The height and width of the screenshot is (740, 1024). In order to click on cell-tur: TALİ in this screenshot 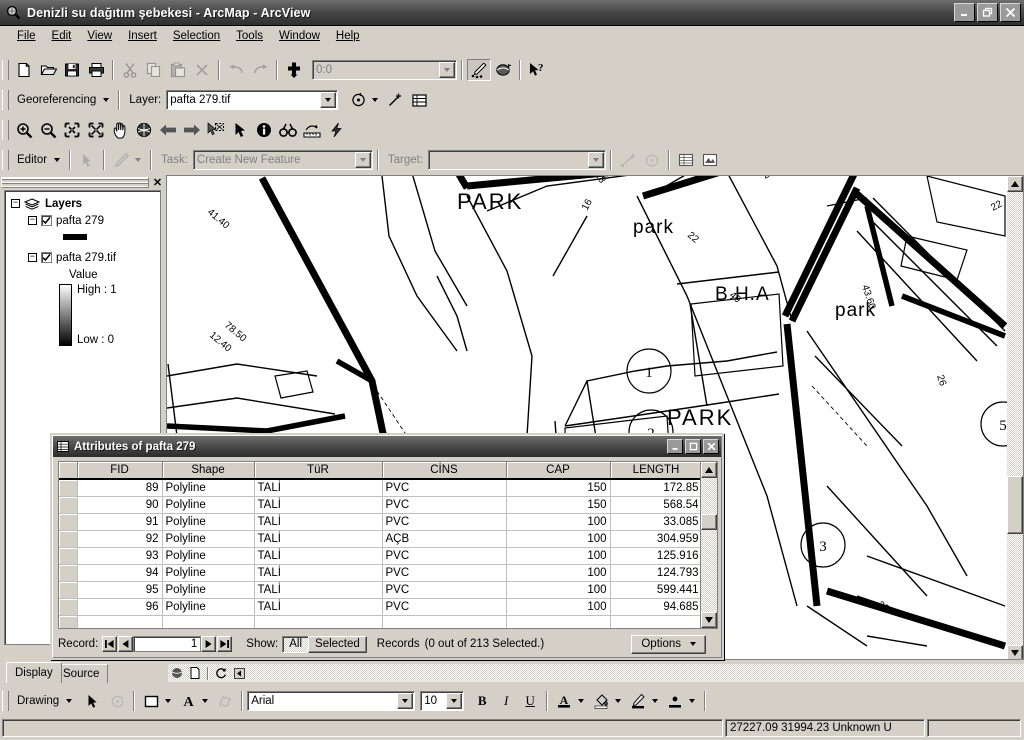, I will do `click(318, 488)`.